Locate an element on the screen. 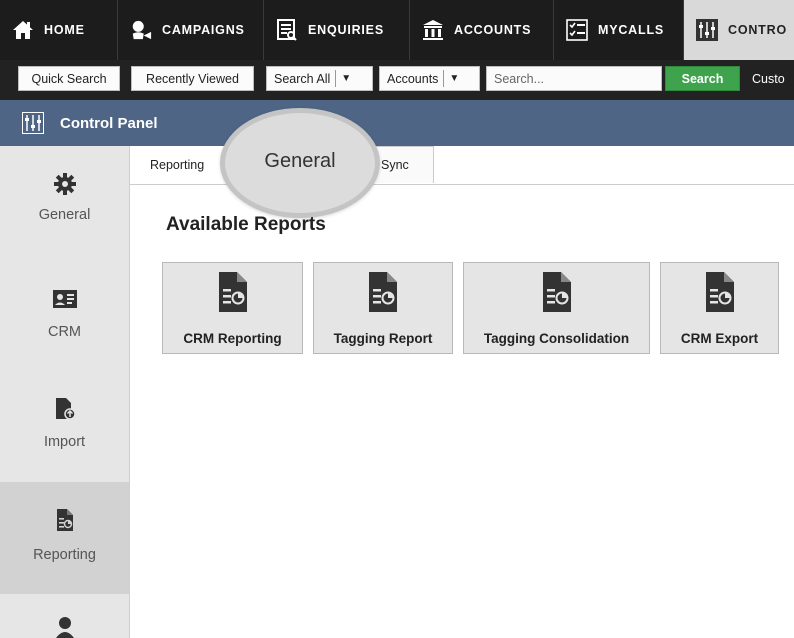 This screenshot has height=638, width=794. nav-campaigns-label: CAMPAIGNS is located at coordinates (203, 30).